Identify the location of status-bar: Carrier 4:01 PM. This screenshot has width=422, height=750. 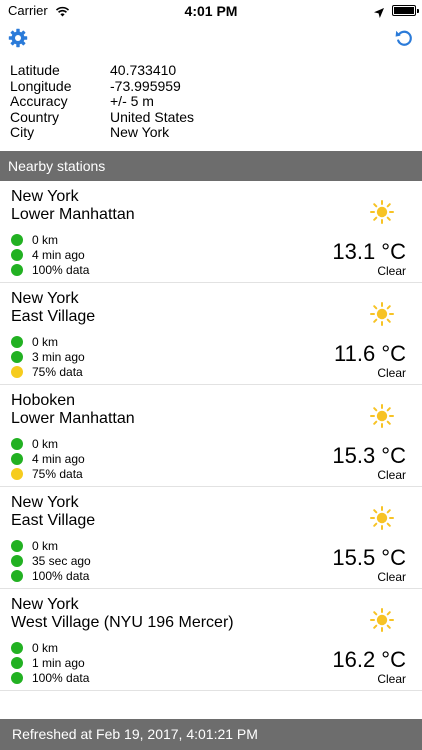
(211, 11).